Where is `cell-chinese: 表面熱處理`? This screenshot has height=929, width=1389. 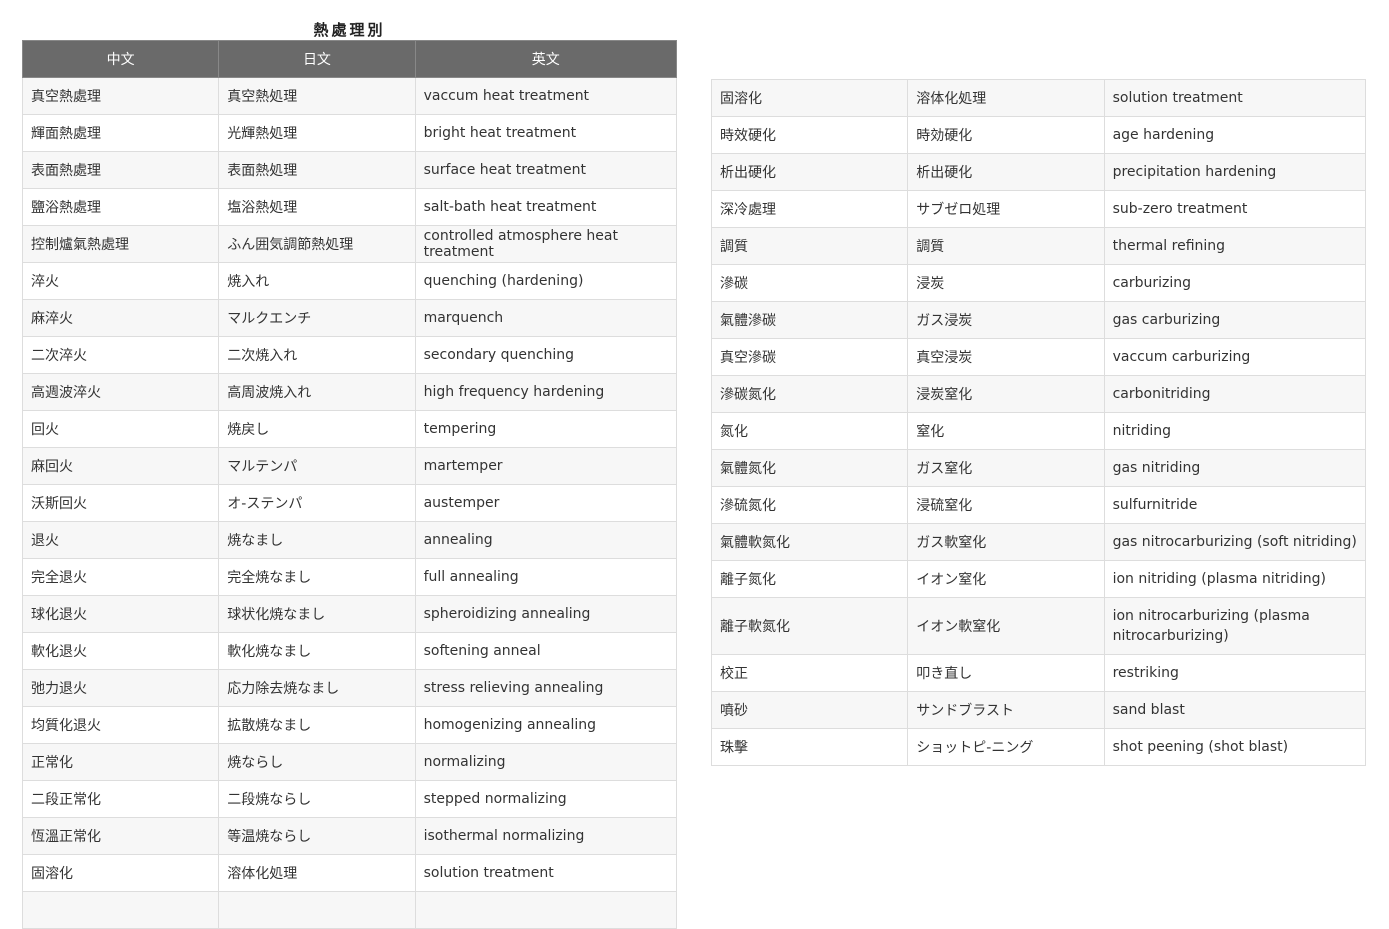
cell-chinese: 表面熱處理 is located at coordinates (120, 170).